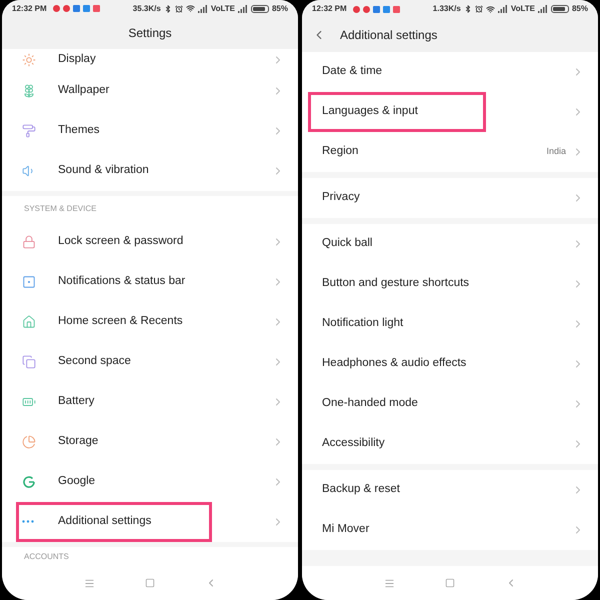 This screenshot has height=600, width=600. Describe the element at coordinates (450, 404) in the screenshot. I see `settings-item: One-handed mode` at that location.